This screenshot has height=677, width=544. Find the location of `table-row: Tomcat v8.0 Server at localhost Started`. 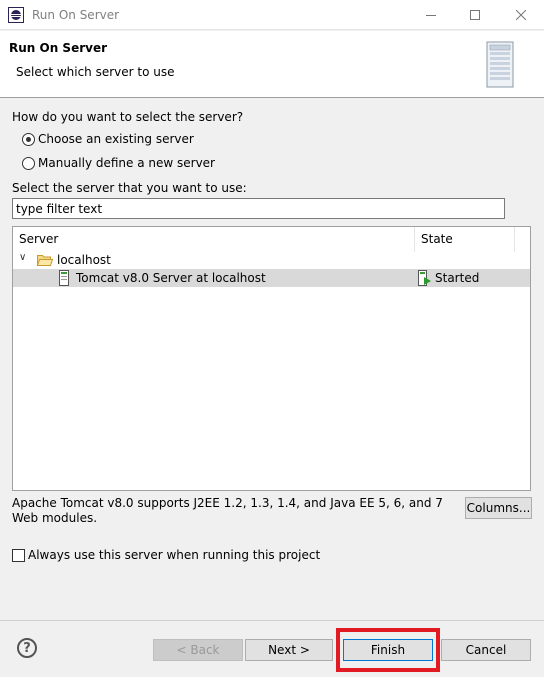

table-row: Tomcat v8.0 Server at localhost Started is located at coordinates (271, 278).